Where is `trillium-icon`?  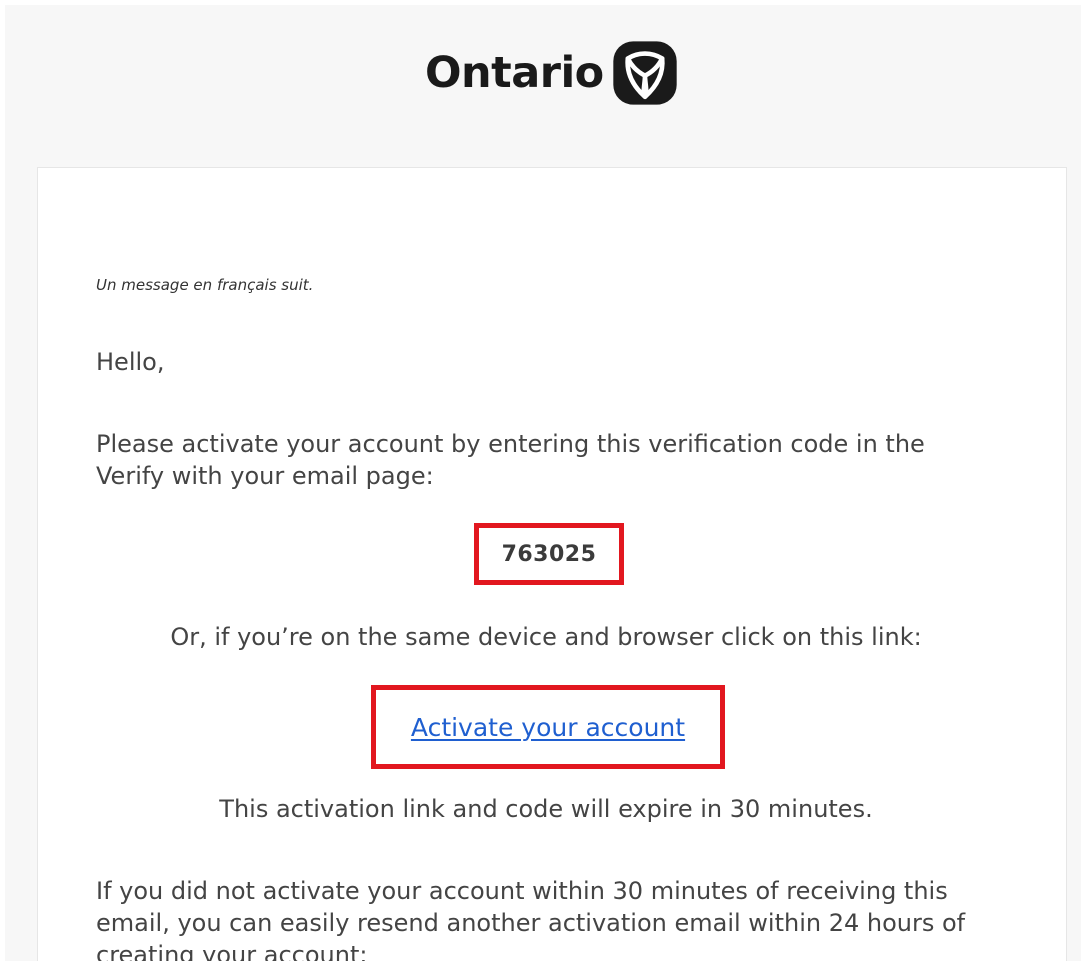
trillium-icon is located at coordinates (645, 73).